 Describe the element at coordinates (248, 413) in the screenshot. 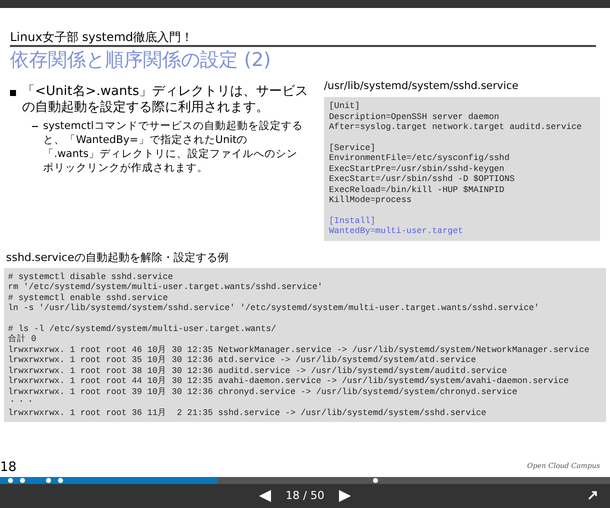

I see `code-line: lrwxrwxrwx. 1 root root 36 11月 2 21:35 sshd.service -> /usr/lib/systemd/system/sshd.service` at that location.